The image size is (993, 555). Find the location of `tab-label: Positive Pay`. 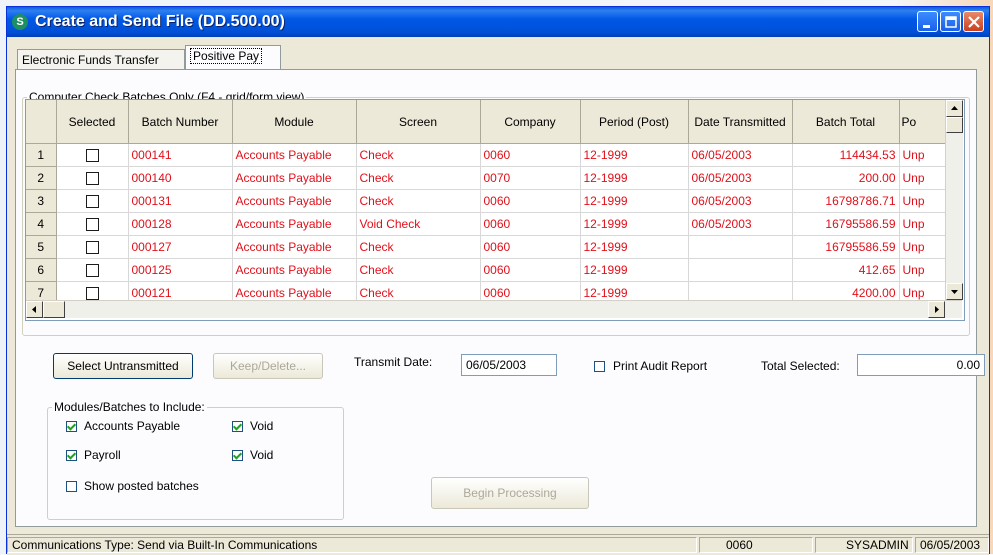

tab-label: Positive Pay is located at coordinates (226, 56).